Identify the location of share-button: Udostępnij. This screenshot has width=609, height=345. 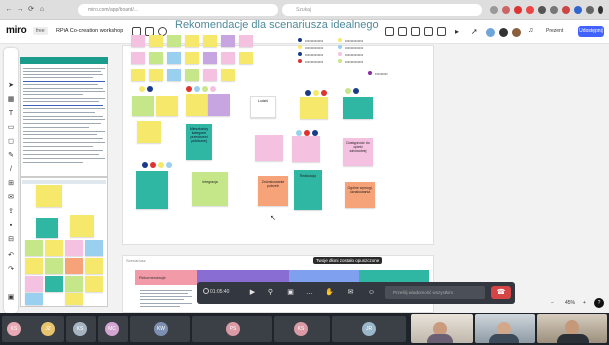
(591, 31).